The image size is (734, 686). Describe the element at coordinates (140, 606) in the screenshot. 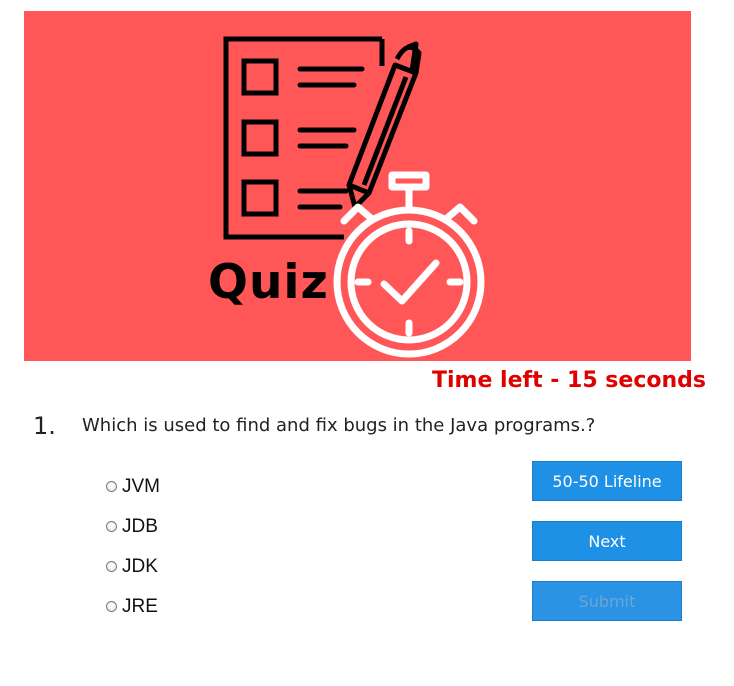

I see `option-label: JRE` at that location.